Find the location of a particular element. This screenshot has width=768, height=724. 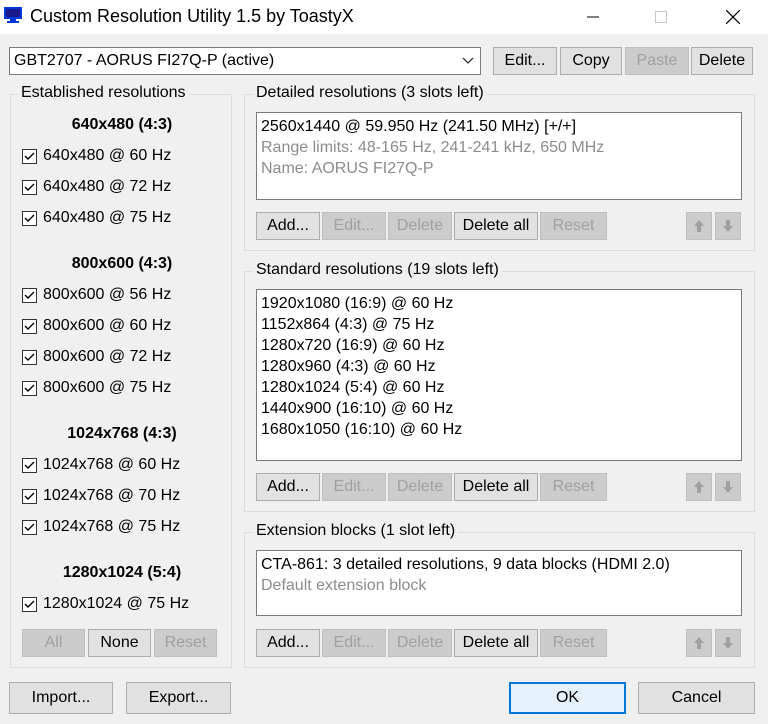

detailed-move-up-button is located at coordinates (699, 226).